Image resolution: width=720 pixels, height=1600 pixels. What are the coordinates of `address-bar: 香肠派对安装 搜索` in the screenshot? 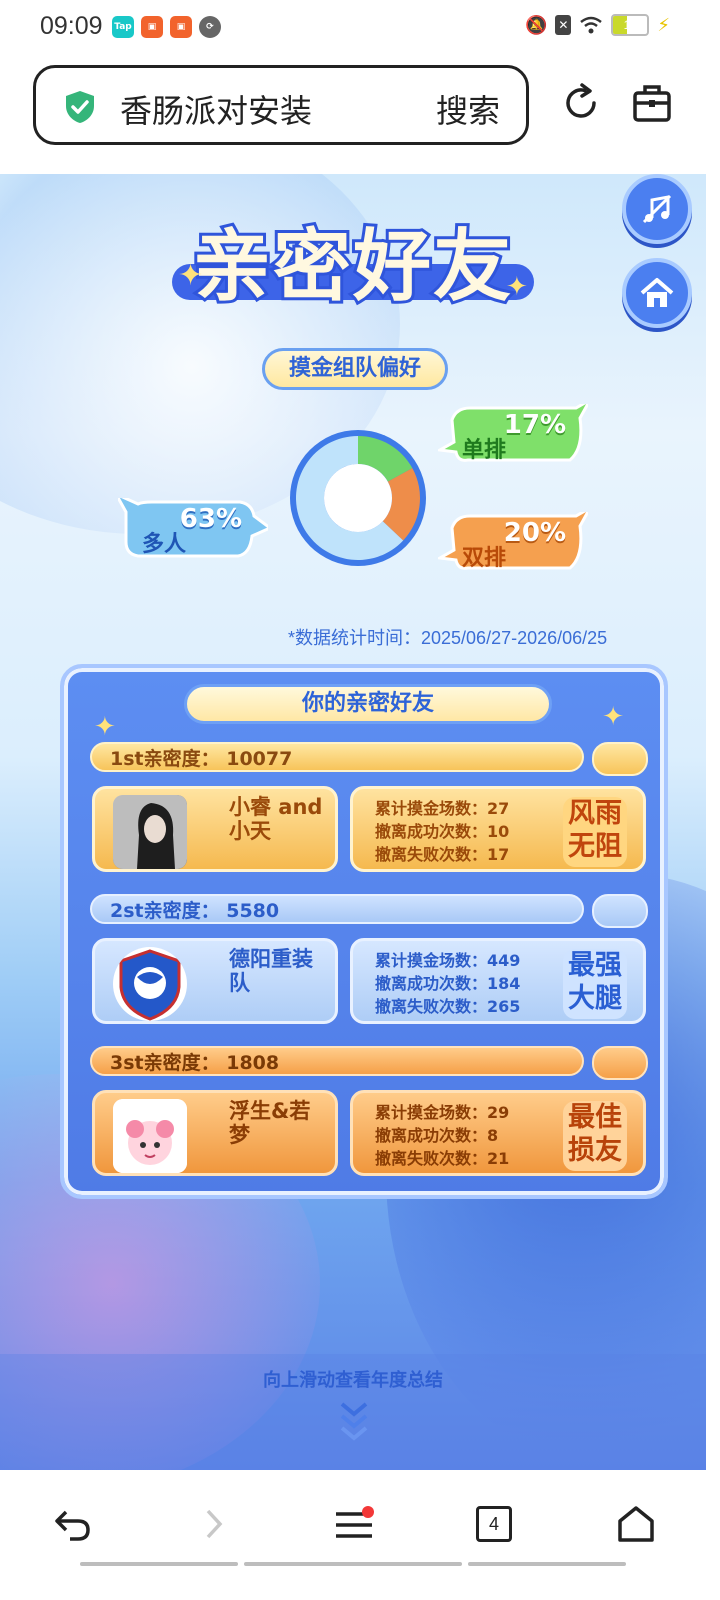 It's located at (281, 105).